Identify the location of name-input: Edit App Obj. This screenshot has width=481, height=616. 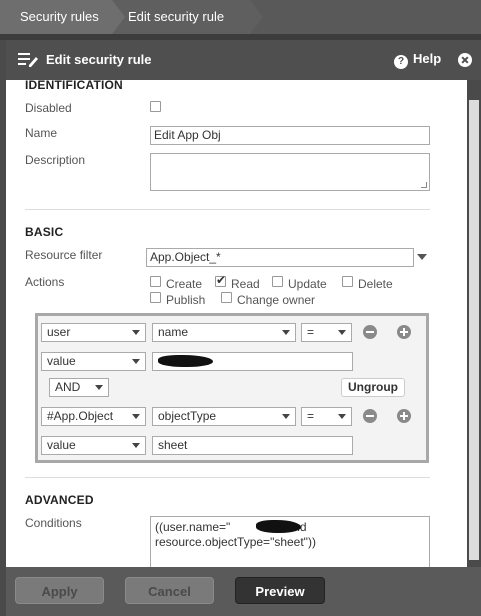
(290, 135).